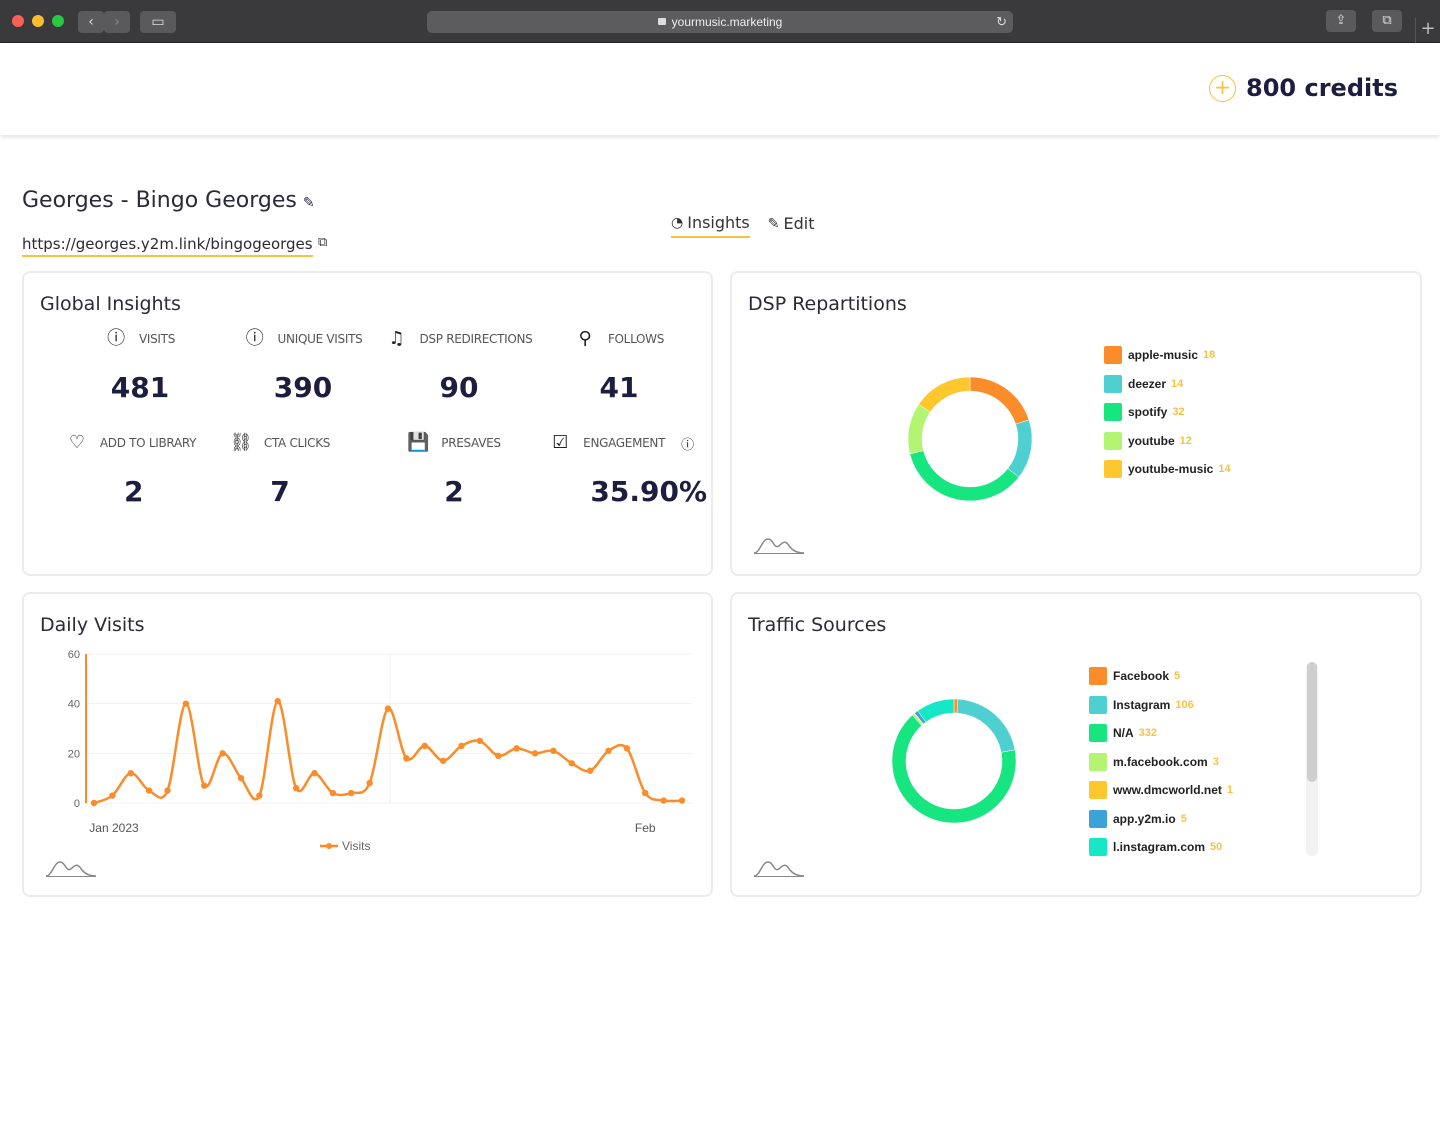 This screenshot has width=1440, height=1133. Describe the element at coordinates (459, 365) in the screenshot. I see `stat-dsp-redirections: ♫ DSP REDIRECTIONS 90` at that location.